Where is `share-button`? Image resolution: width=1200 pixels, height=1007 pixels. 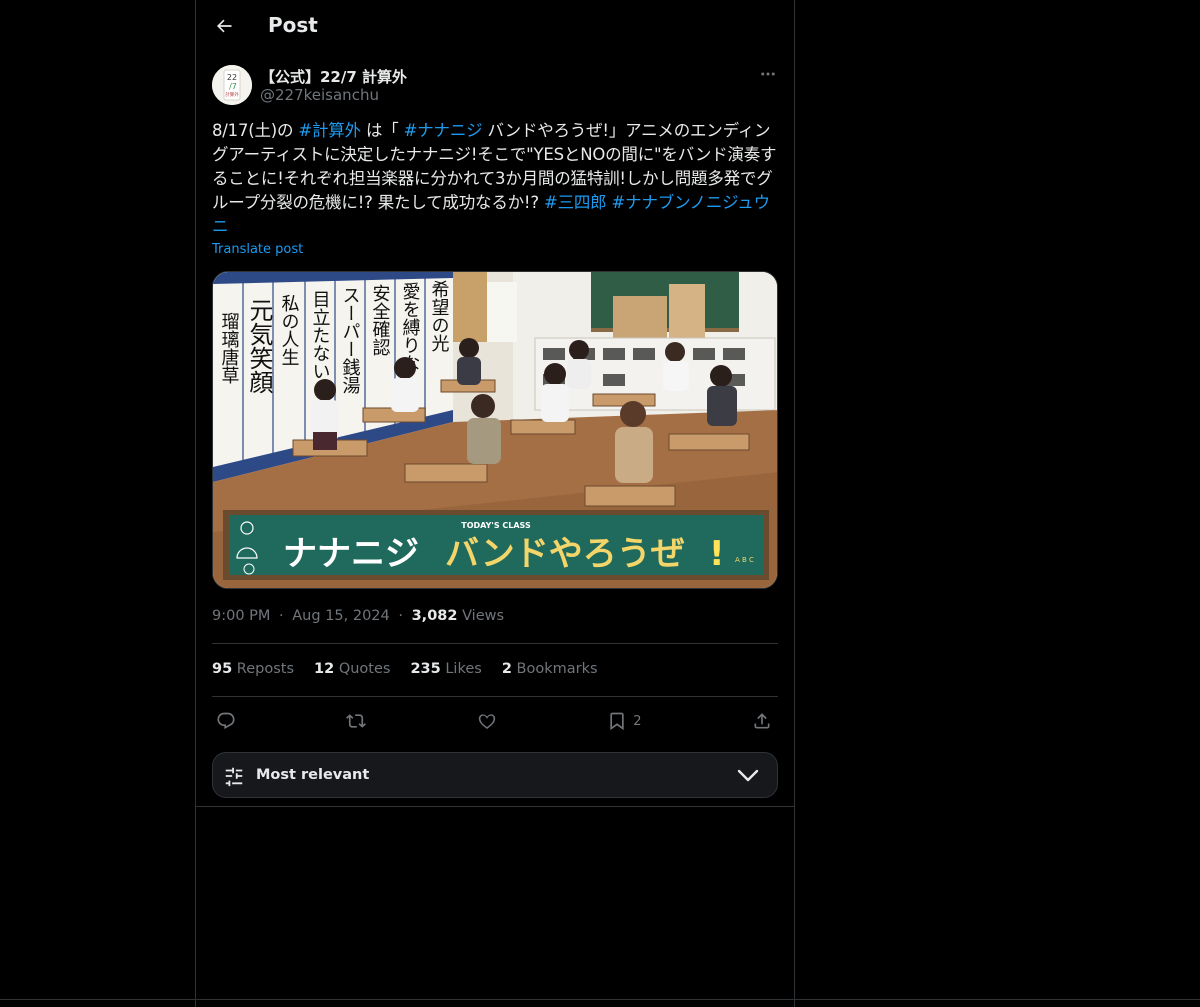 share-button is located at coordinates (762, 721).